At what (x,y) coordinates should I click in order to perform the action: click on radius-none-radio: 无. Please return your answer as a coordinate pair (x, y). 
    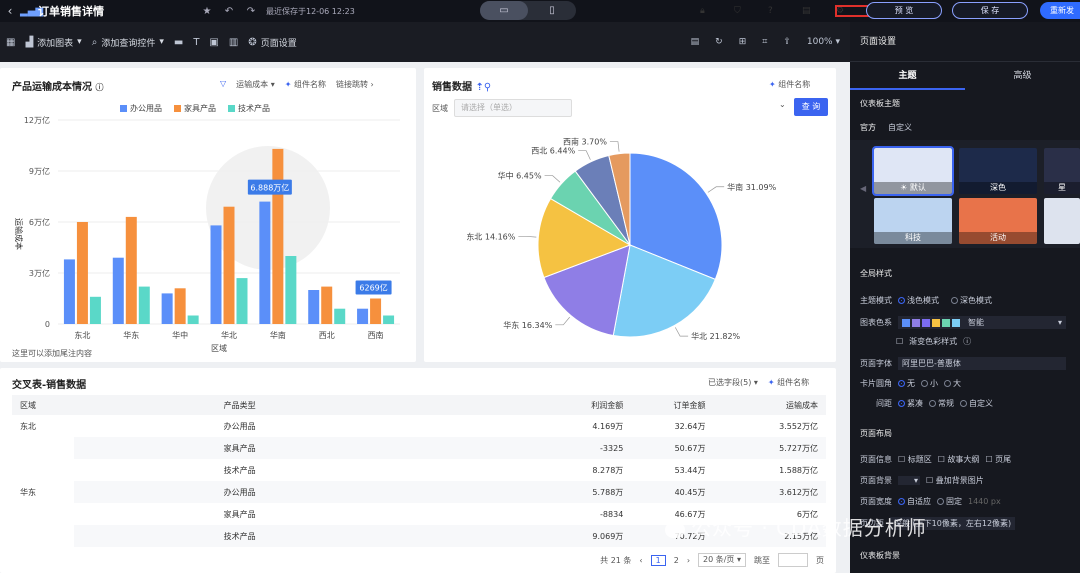
    Looking at the image, I should click on (906, 383).